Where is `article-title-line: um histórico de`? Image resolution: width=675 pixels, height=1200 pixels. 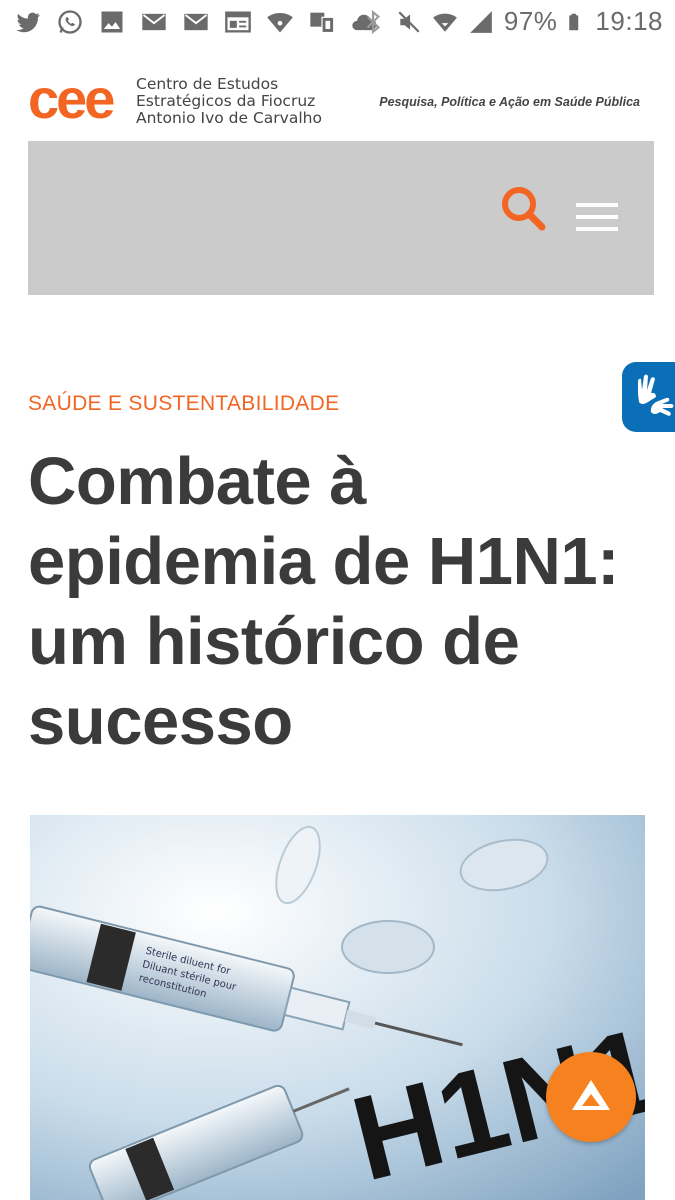 article-title-line: um histórico de is located at coordinates (274, 641).